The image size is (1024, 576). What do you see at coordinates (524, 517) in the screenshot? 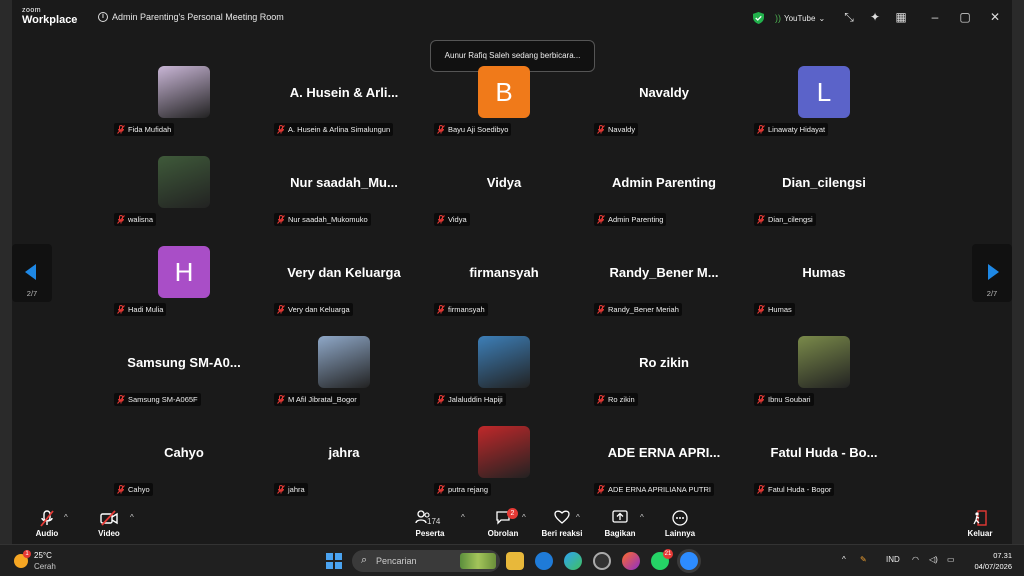
I see `chat-options-caret: ^` at bounding box center [524, 517].